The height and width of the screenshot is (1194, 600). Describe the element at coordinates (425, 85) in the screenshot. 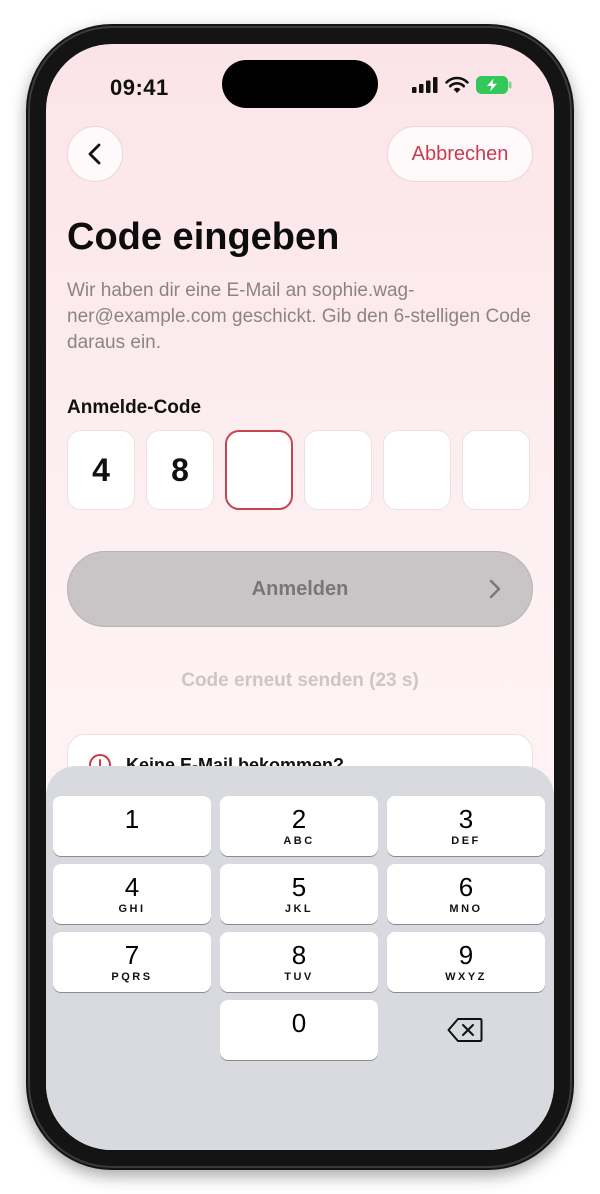

I see `cellular-signal-icon` at that location.